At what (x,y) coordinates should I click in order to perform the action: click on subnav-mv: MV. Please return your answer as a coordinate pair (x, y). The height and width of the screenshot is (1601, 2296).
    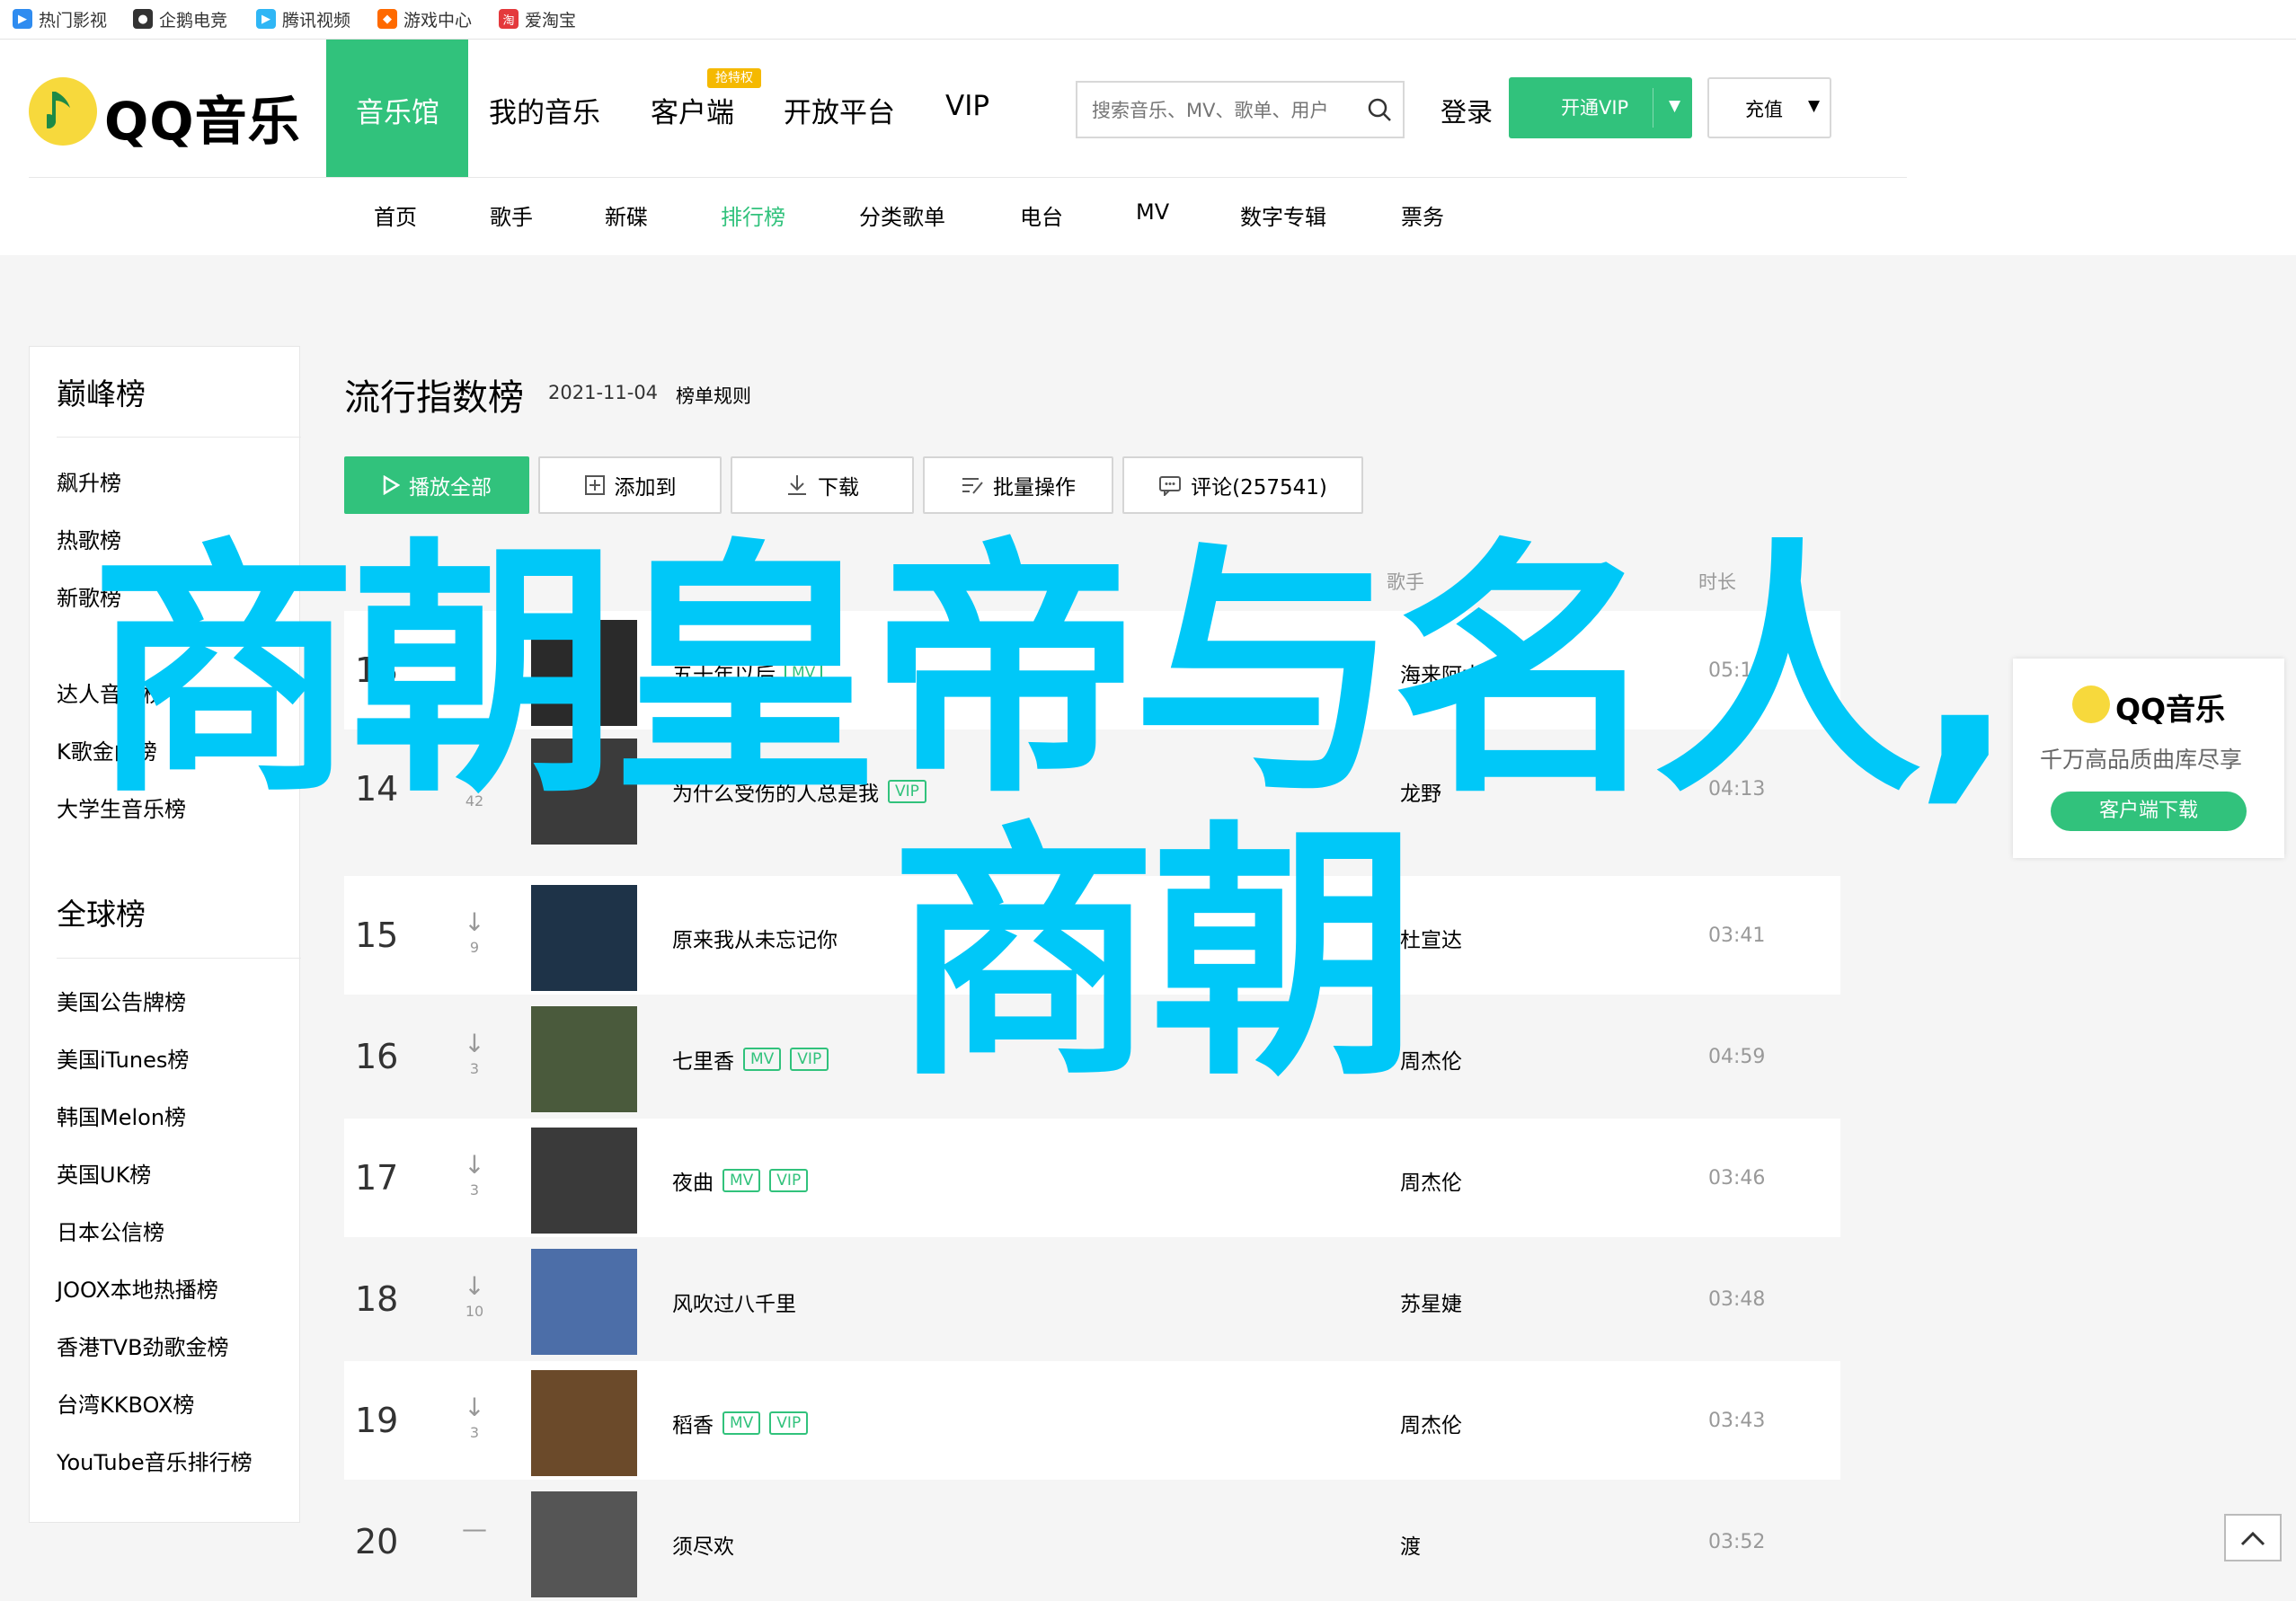
    Looking at the image, I should click on (1152, 212).